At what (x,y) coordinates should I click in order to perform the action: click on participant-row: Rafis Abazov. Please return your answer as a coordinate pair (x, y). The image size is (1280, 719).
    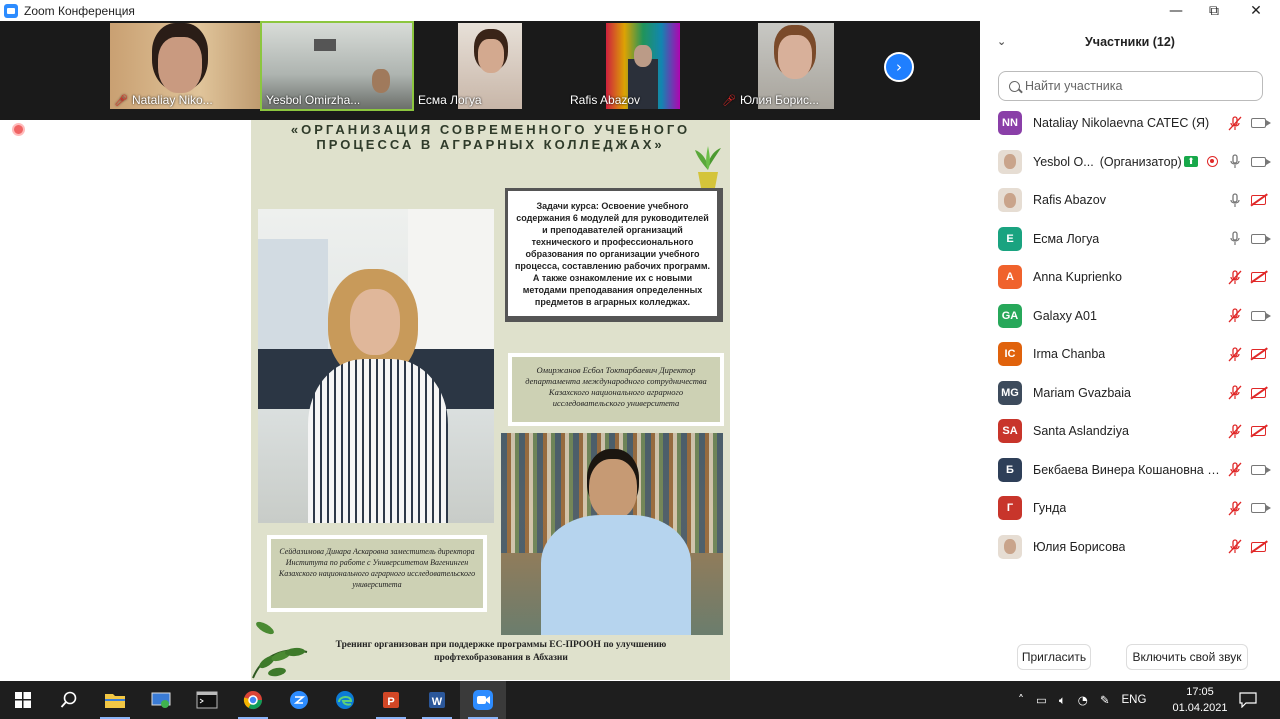
    Looking at the image, I should click on (1130, 200).